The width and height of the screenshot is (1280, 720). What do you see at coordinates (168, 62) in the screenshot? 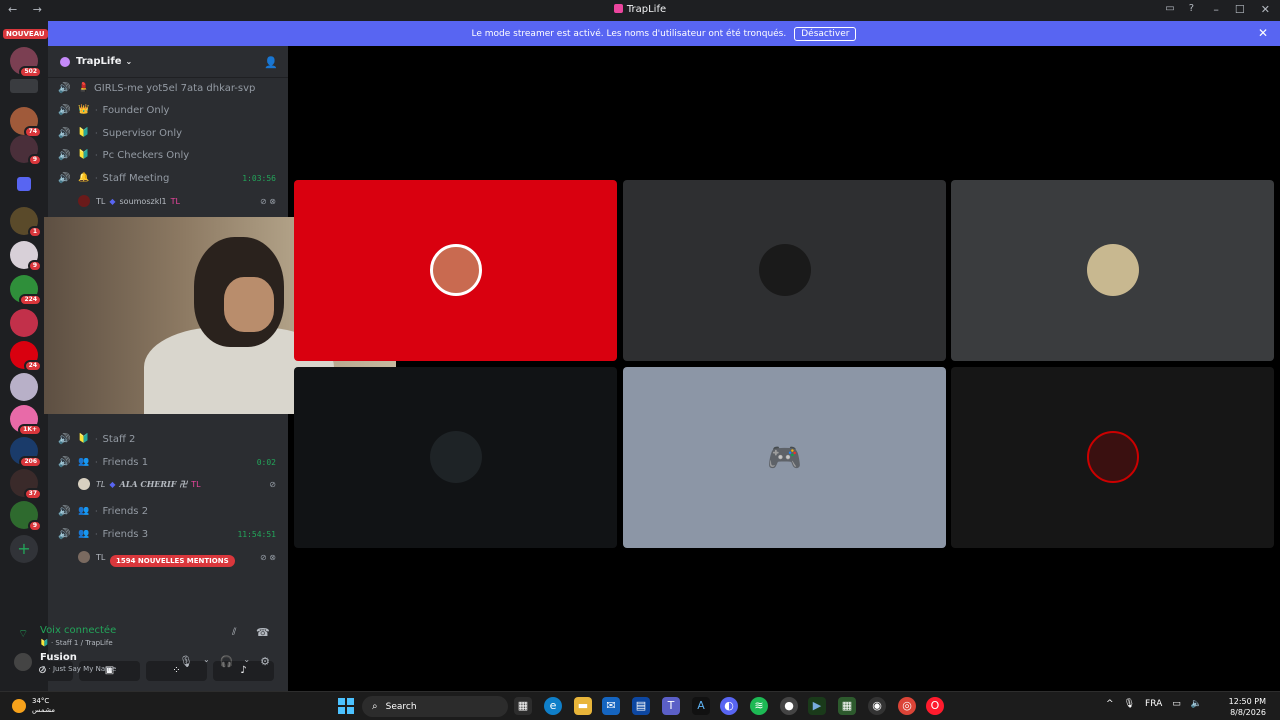
I see `guild-header: TrapLife ⌄ 👤` at bounding box center [168, 62].